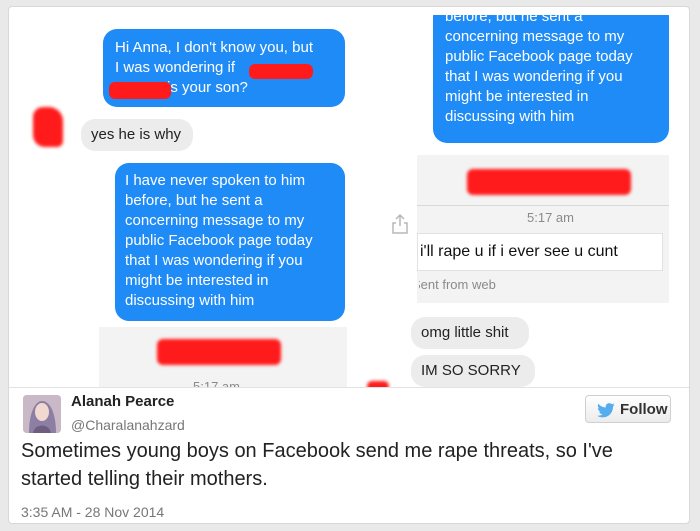 The image size is (700, 531). Describe the element at coordinates (400, 224) in the screenshot. I see `share-icon` at that location.